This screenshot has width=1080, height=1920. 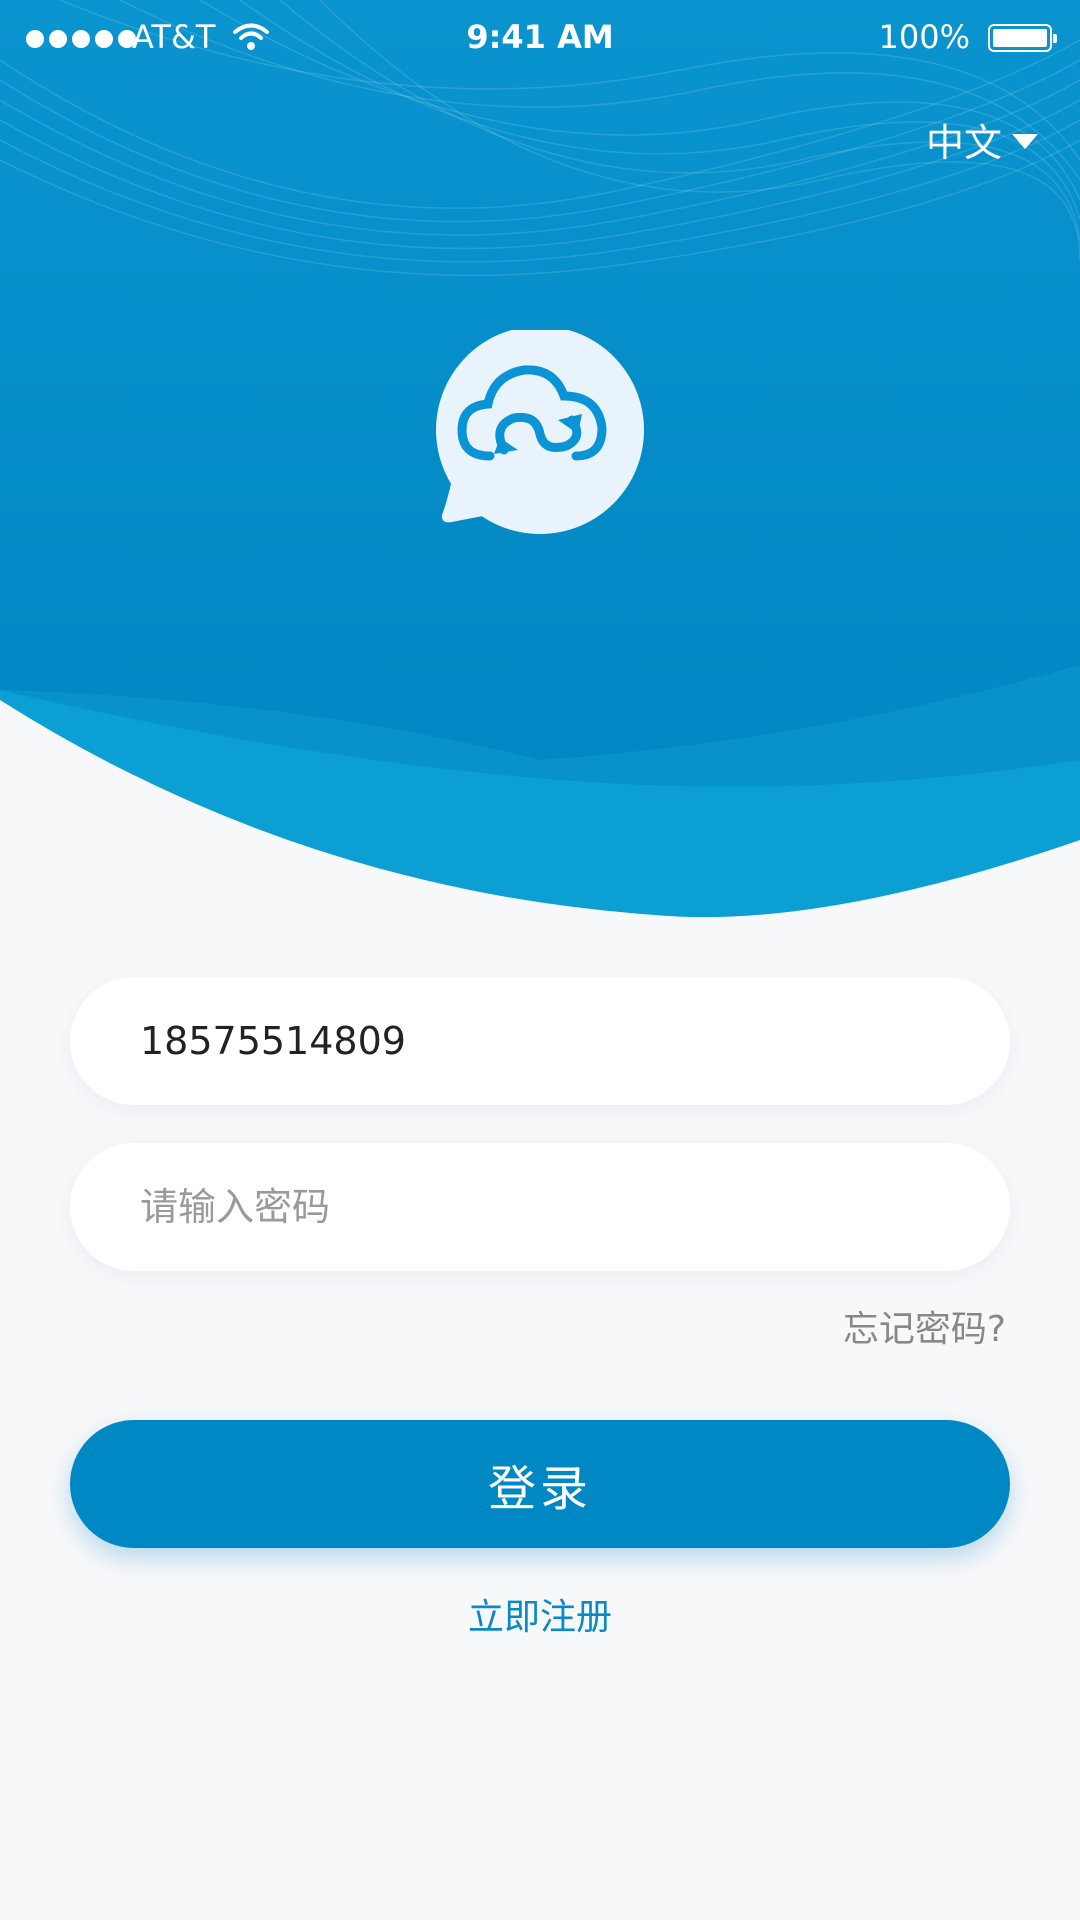 What do you see at coordinates (924, 37) in the screenshot?
I see `battery-percentage: 100%` at bounding box center [924, 37].